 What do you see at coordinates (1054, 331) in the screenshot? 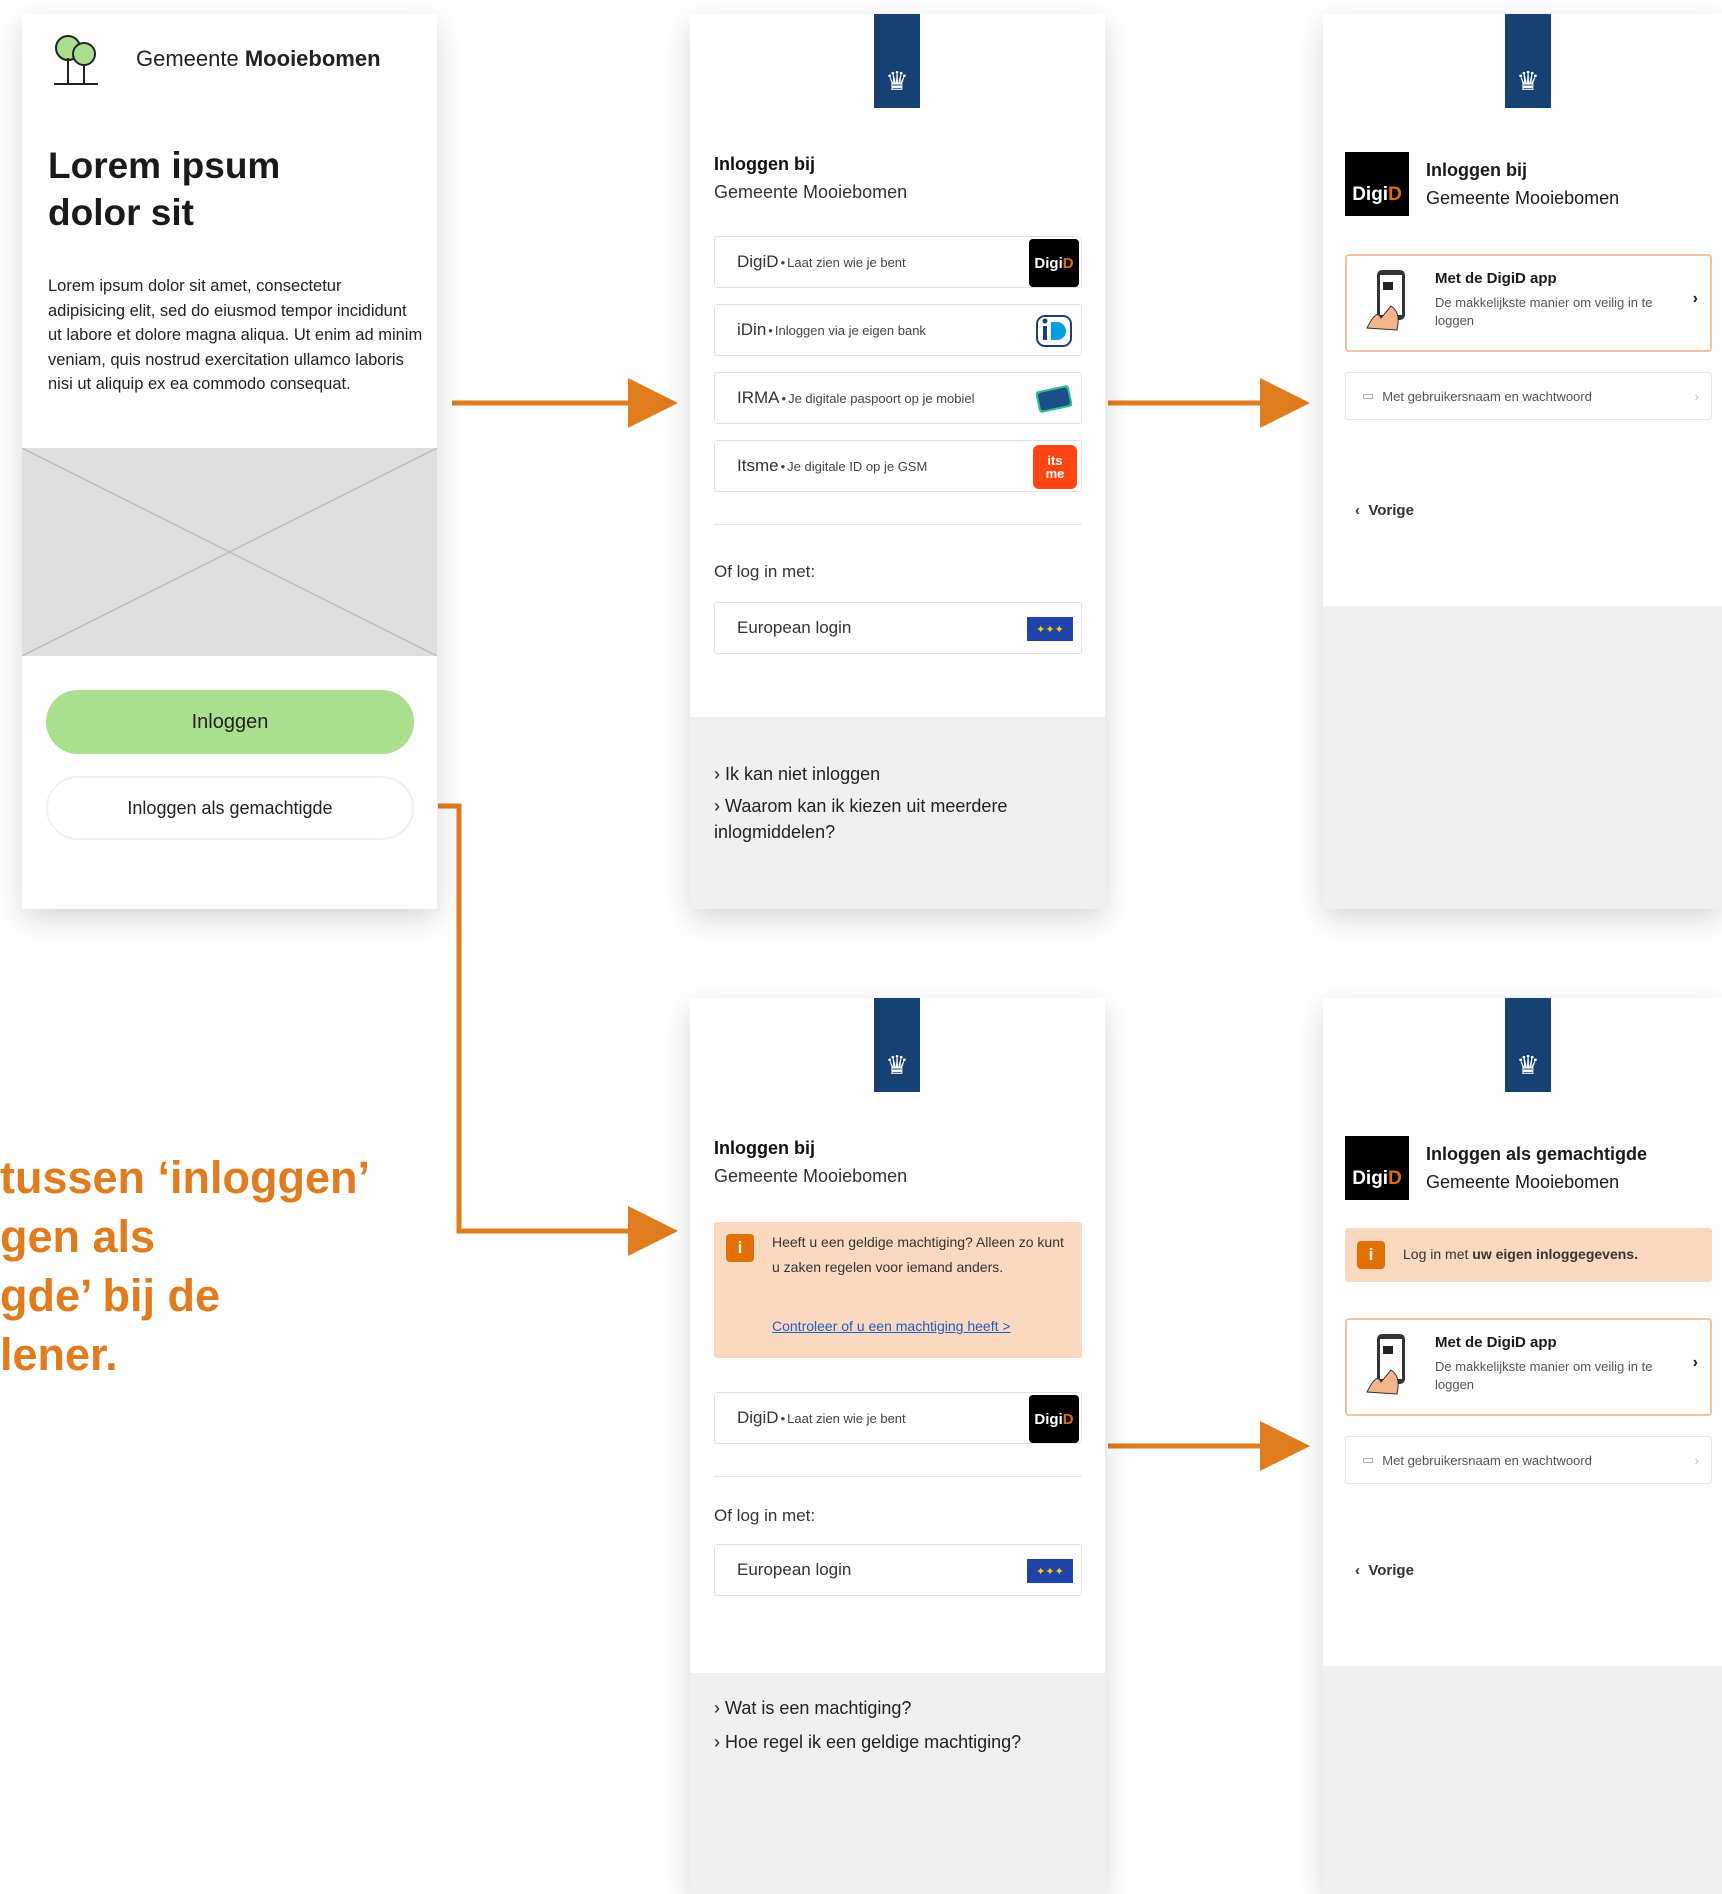
I see `idin-logo-icon` at bounding box center [1054, 331].